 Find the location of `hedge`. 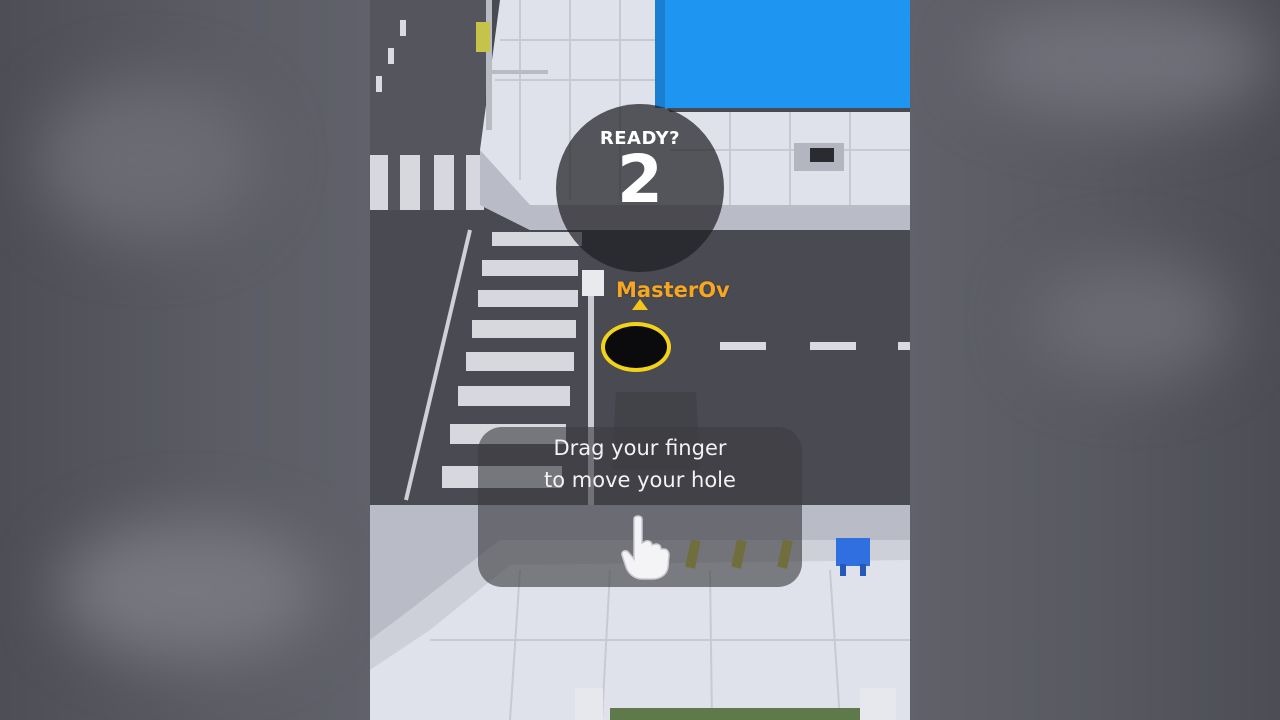

hedge is located at coordinates (735, 714).